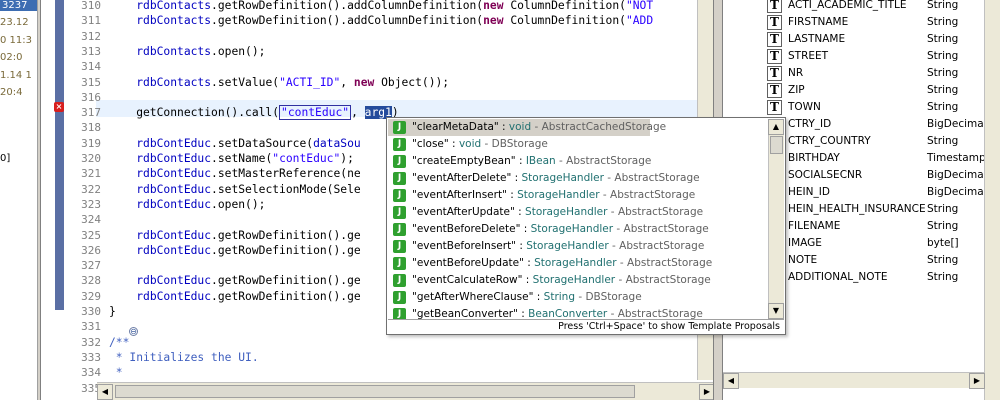  Describe the element at coordinates (231, 158) in the screenshot. I see `code-line: rdbContEduc.setName("contEduc");` at that location.